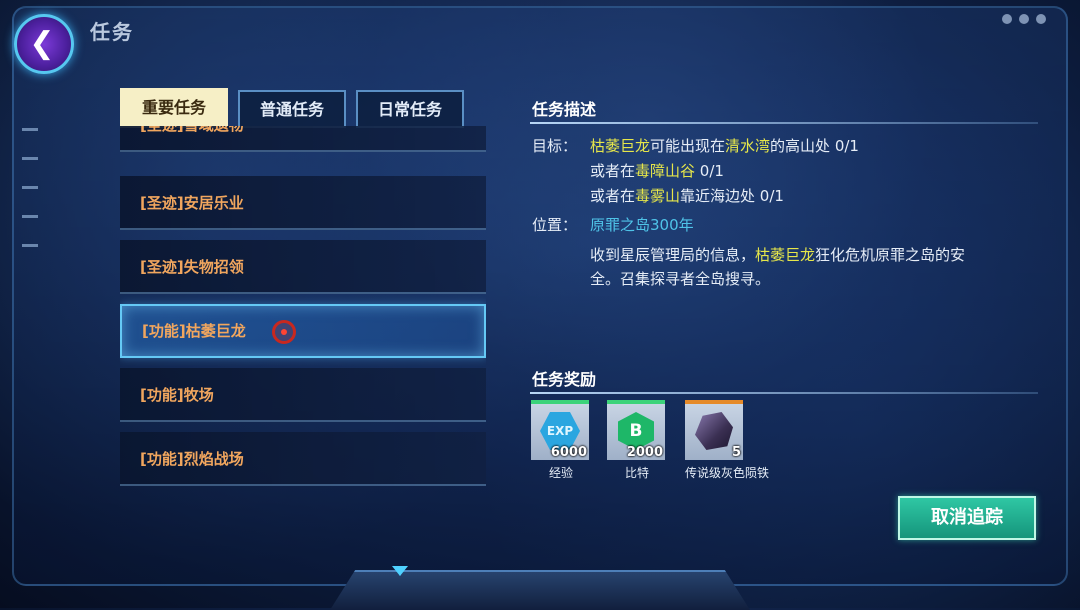 The width and height of the screenshot is (1080, 610). Describe the element at coordinates (568, 452) in the screenshot. I see `reward-count: 6000` at that location.